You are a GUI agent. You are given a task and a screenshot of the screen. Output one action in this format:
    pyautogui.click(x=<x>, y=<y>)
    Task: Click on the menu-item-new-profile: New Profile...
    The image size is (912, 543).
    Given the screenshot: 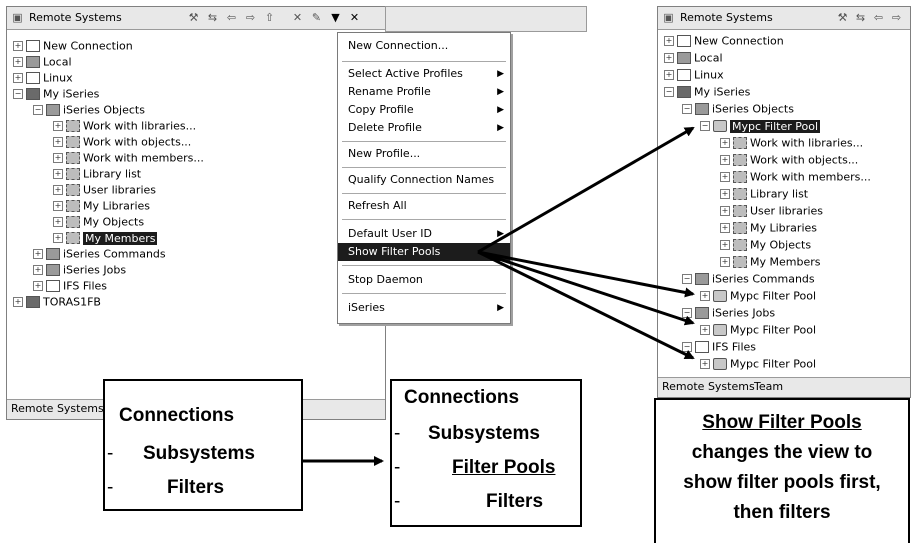 What is the action you would take?
    pyautogui.click(x=424, y=154)
    